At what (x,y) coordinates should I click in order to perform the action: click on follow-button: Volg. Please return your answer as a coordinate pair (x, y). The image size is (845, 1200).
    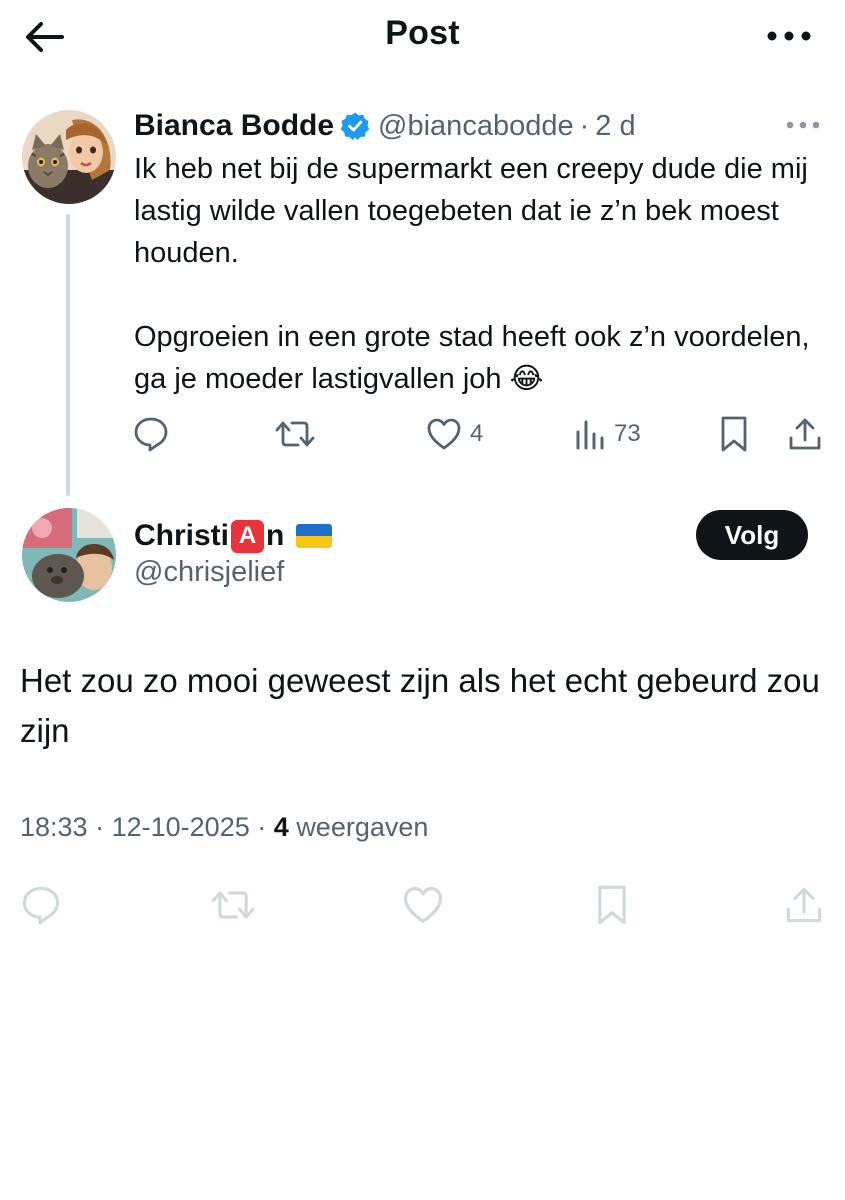
    Looking at the image, I should click on (752, 535).